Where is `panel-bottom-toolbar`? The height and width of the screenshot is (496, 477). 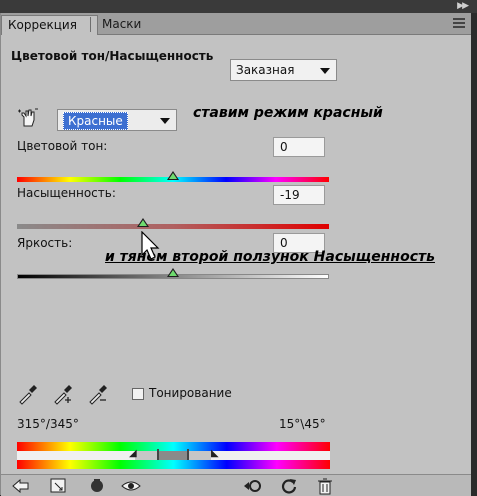
panel-bottom-toolbar is located at coordinates (236, 485).